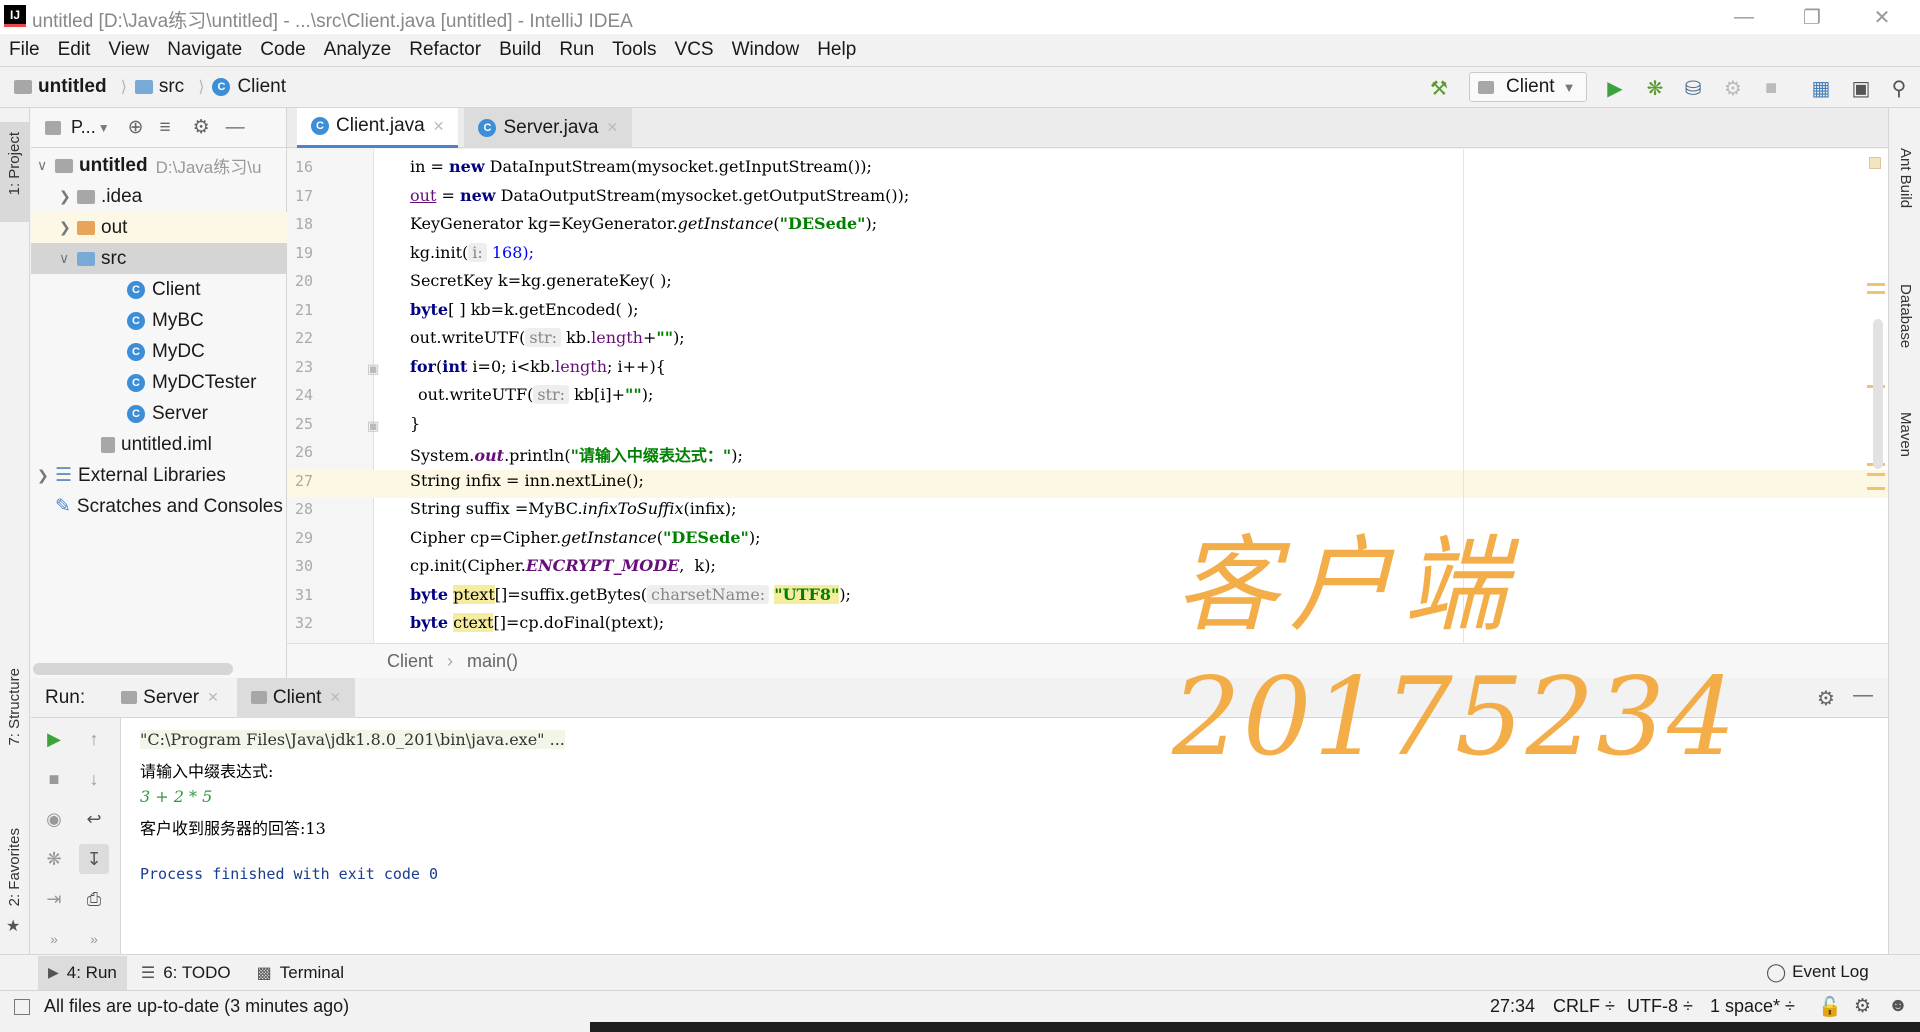 The width and height of the screenshot is (1920, 1032). Describe the element at coordinates (520, 50) in the screenshot. I see `menu-build: Build` at that location.